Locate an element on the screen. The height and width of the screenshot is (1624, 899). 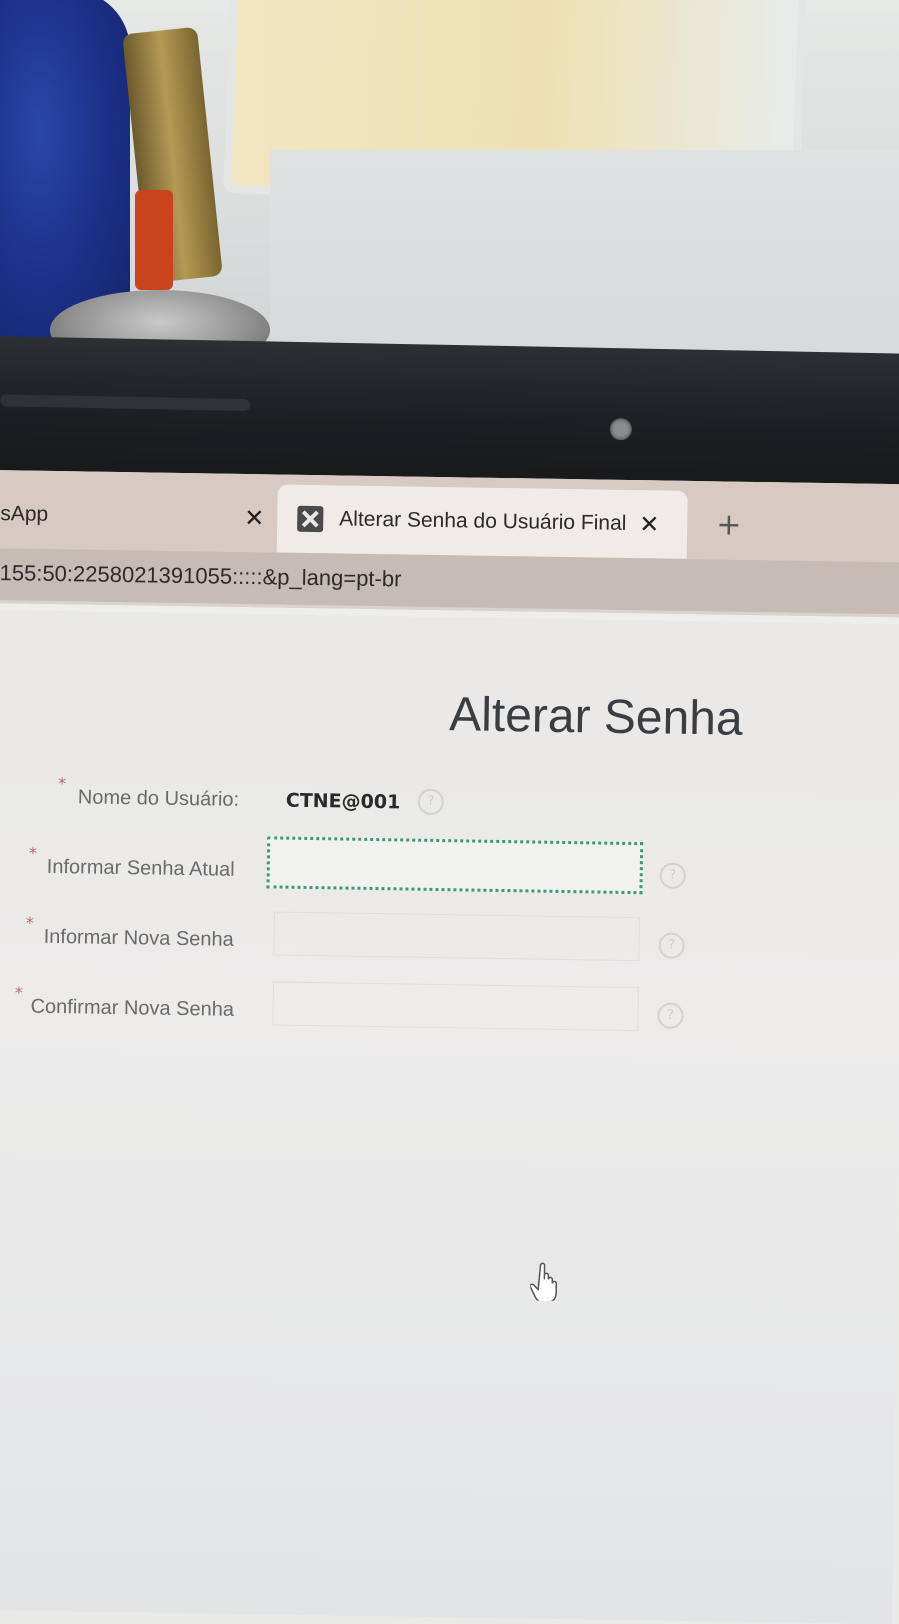
new-password-input is located at coordinates (457, 936).